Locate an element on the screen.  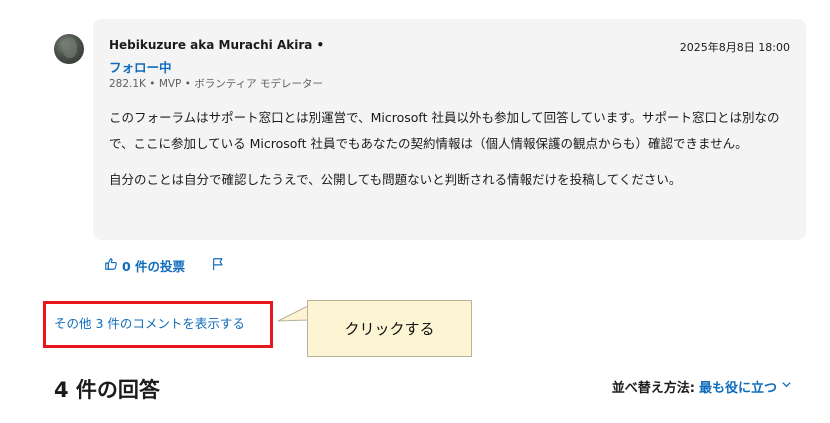
chevron-down-icon is located at coordinates (786, 386).